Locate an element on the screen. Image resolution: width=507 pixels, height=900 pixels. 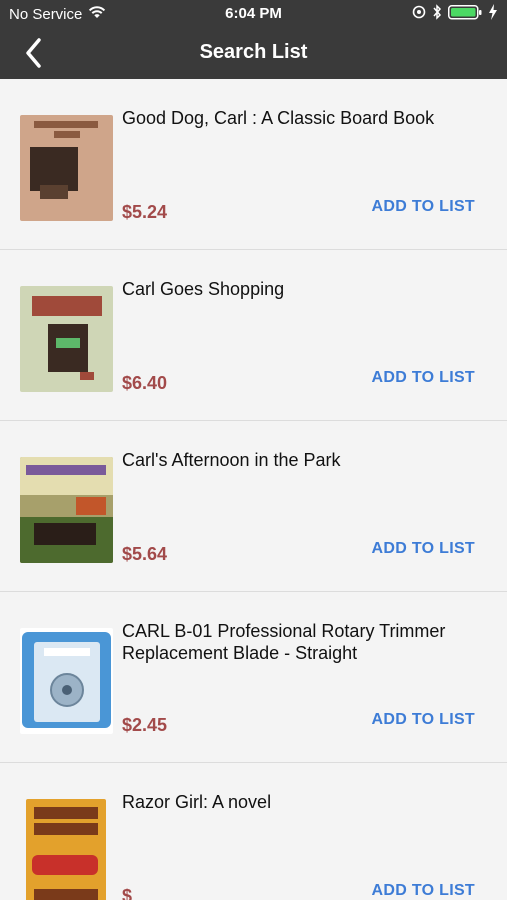
item-title: Carl Goes Shopping is located at coordinates (203, 289).